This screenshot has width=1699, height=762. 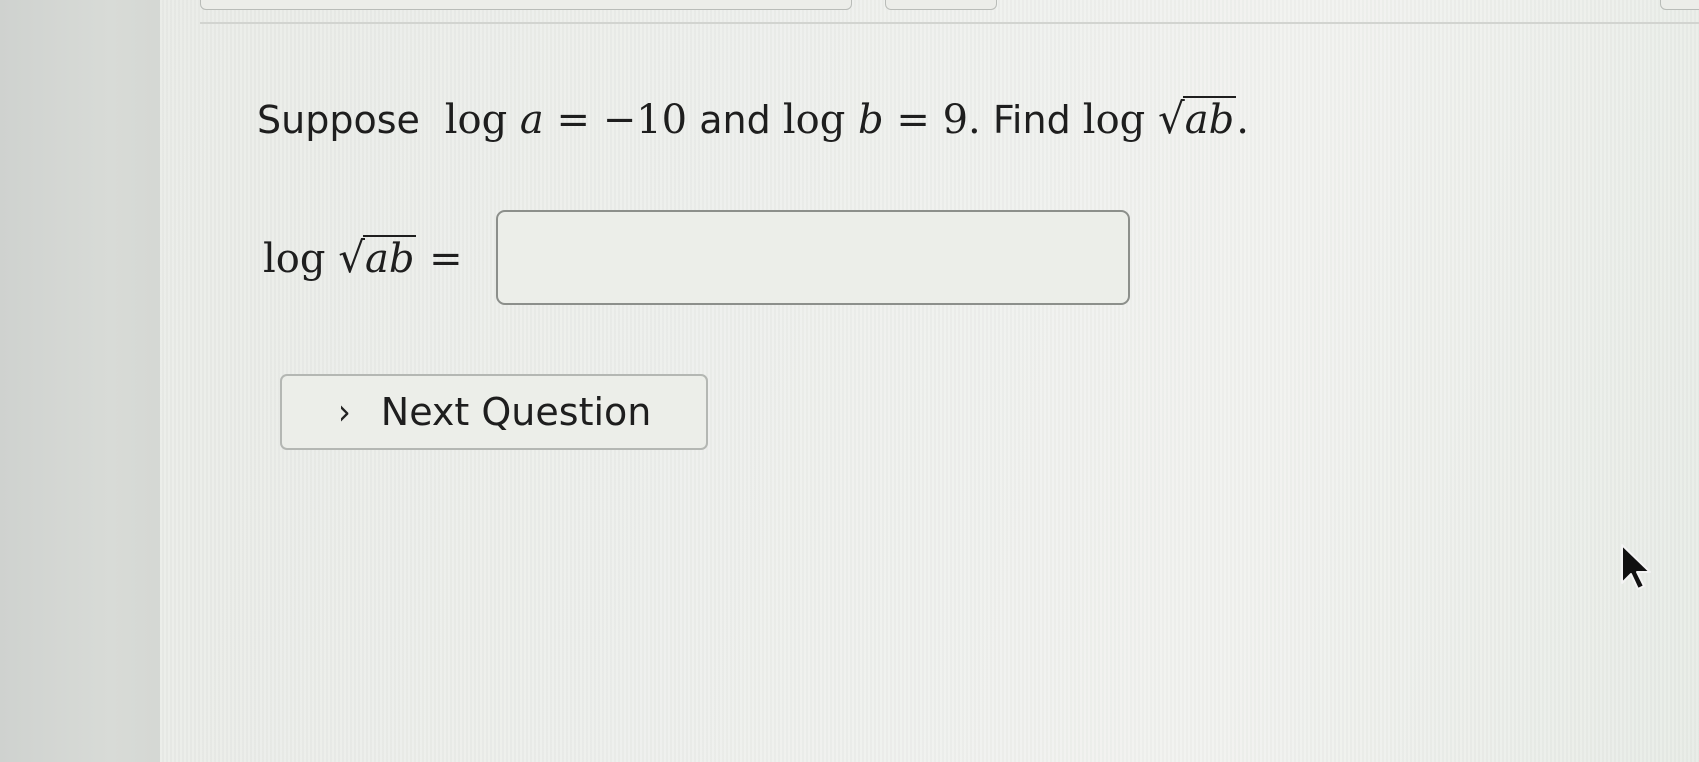 What do you see at coordinates (941, 5) in the screenshot?
I see `top-tab-middle` at bounding box center [941, 5].